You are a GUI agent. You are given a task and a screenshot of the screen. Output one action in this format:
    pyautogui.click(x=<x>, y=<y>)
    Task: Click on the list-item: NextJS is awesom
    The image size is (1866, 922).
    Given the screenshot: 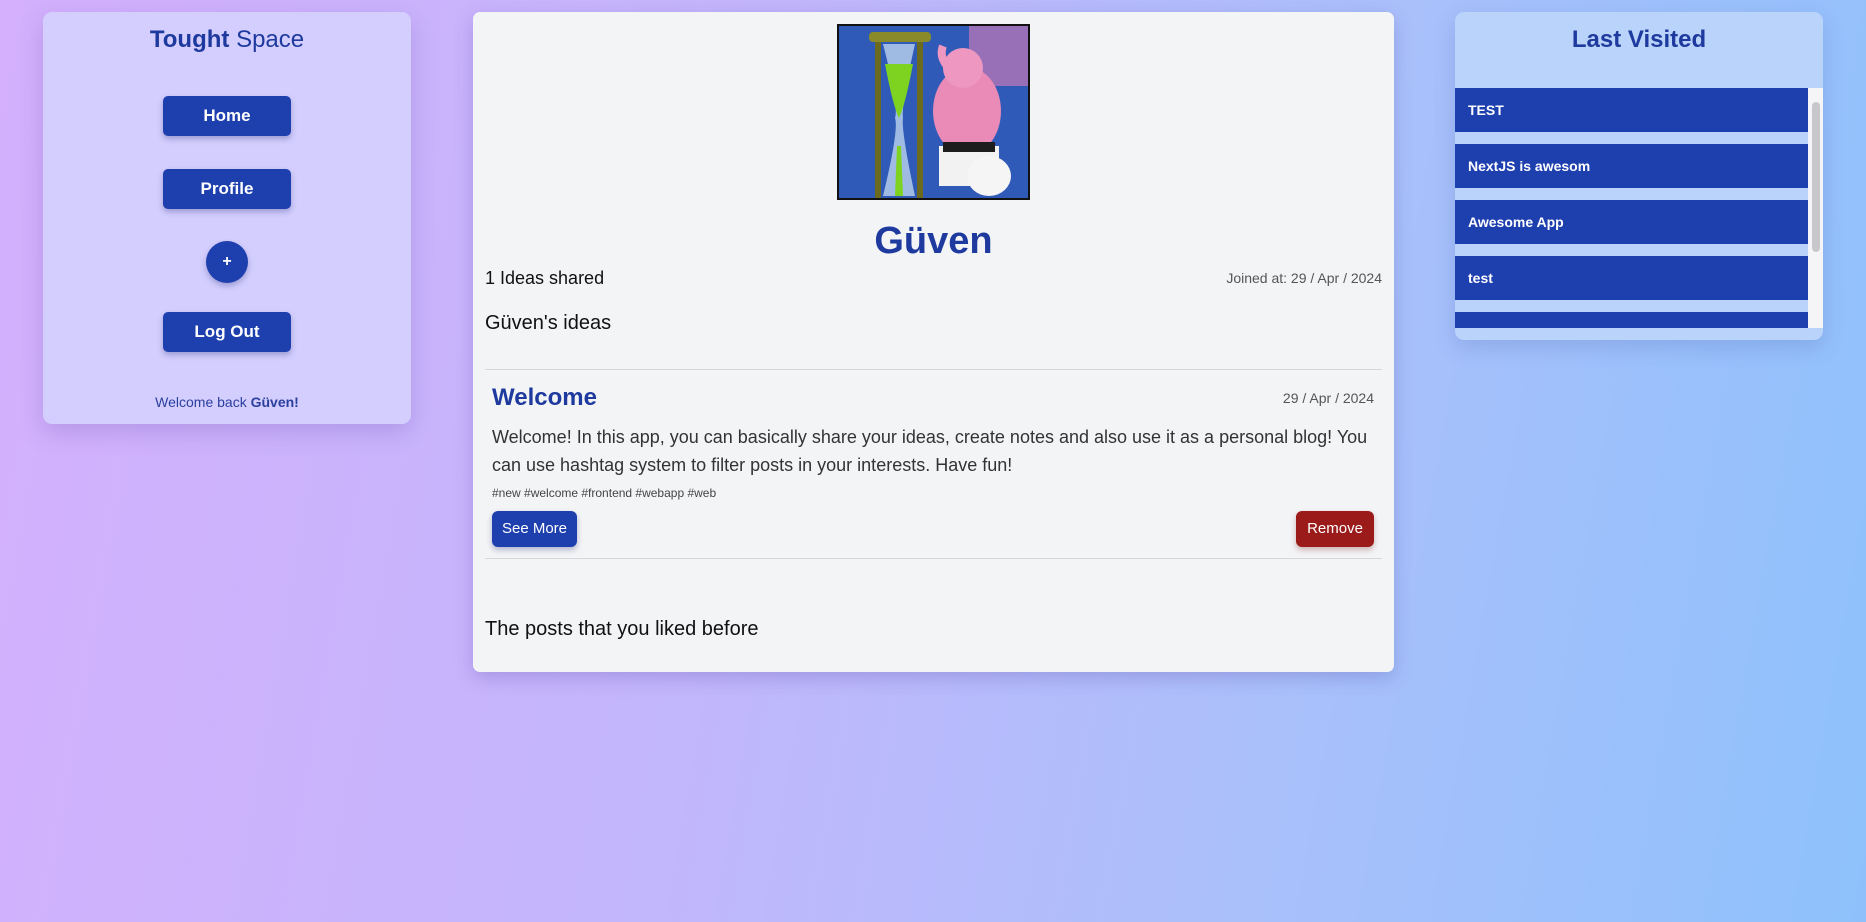 What is the action you would take?
    pyautogui.click(x=1631, y=166)
    